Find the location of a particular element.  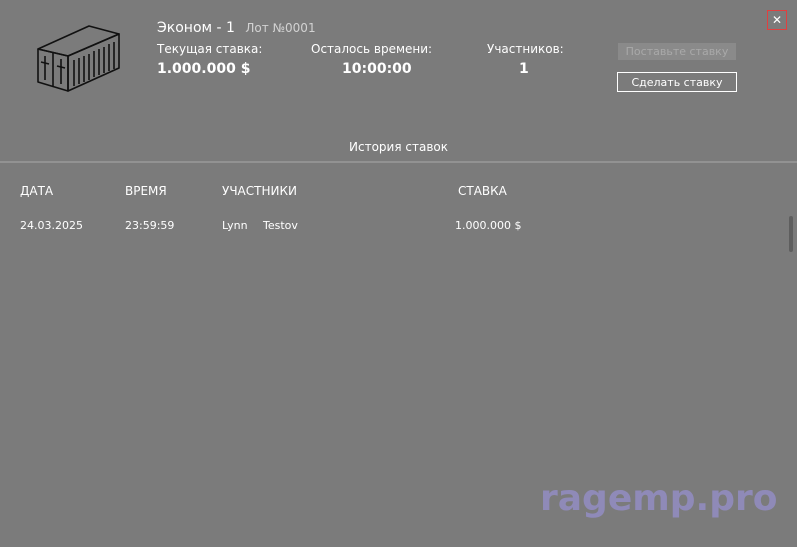

column-header-bid: СТАВКА is located at coordinates (482, 191).